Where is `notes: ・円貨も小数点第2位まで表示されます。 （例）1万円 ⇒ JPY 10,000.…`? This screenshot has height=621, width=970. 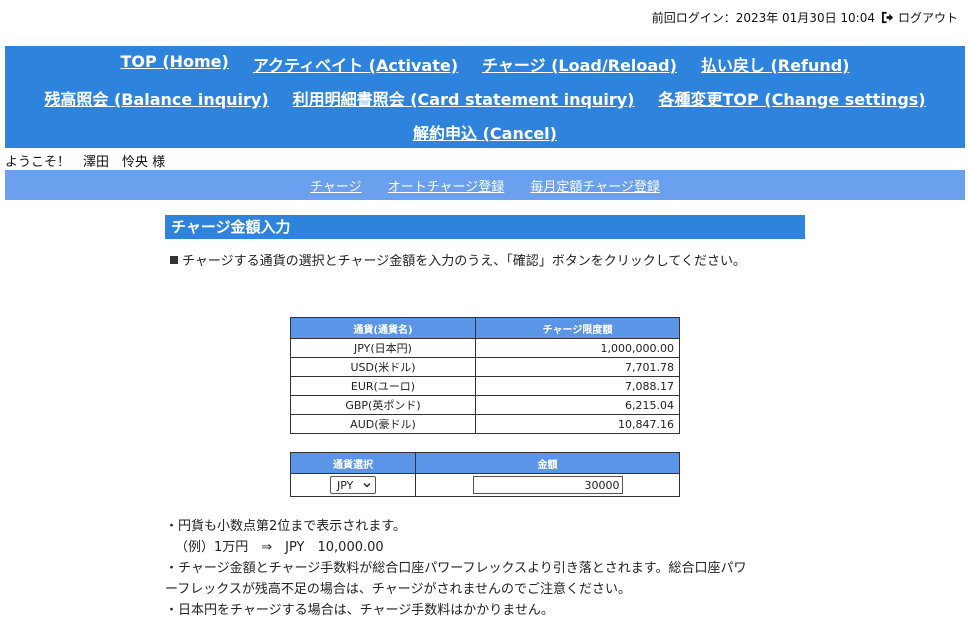
notes: ・円貨も小数点第2位まで表示されます。 （例）1万円 ⇒ JPY 10,000.… is located at coordinates (485, 568).